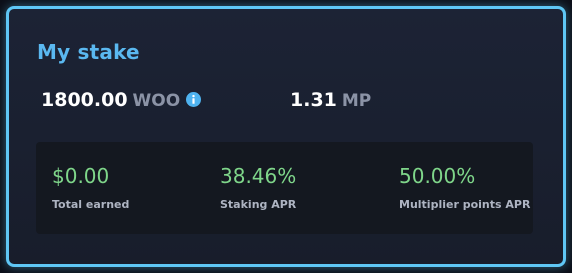 This screenshot has height=273, width=572. Describe the element at coordinates (156, 101) in the screenshot. I see `woo-unit: WOO` at that location.